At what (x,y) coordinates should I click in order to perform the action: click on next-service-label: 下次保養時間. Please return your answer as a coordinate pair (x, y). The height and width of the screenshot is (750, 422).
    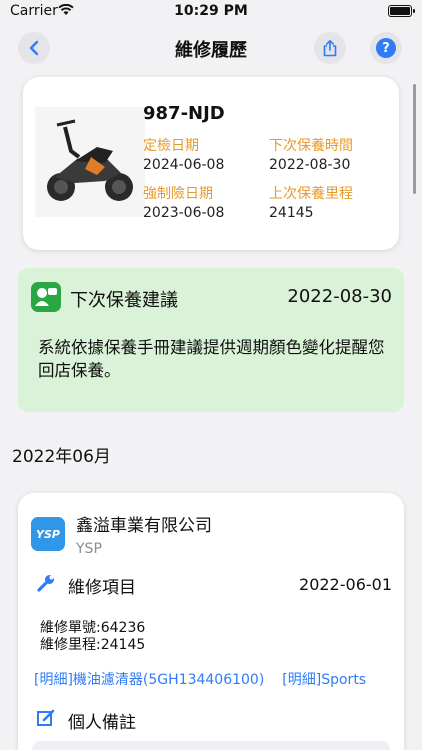
    Looking at the image, I should click on (311, 146).